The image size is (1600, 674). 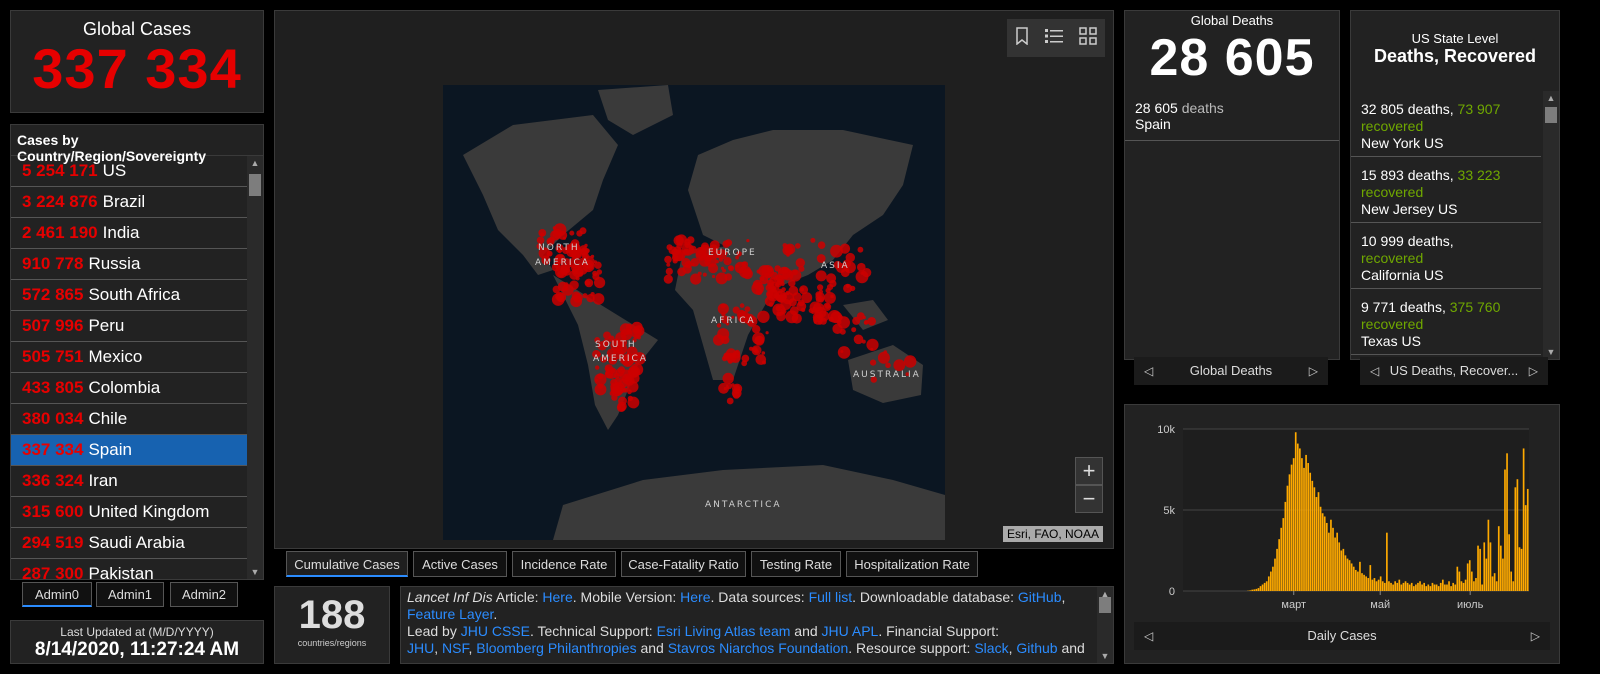 What do you see at coordinates (129, 264) in the screenshot?
I see `country-row: 910 778 Russia` at bounding box center [129, 264].